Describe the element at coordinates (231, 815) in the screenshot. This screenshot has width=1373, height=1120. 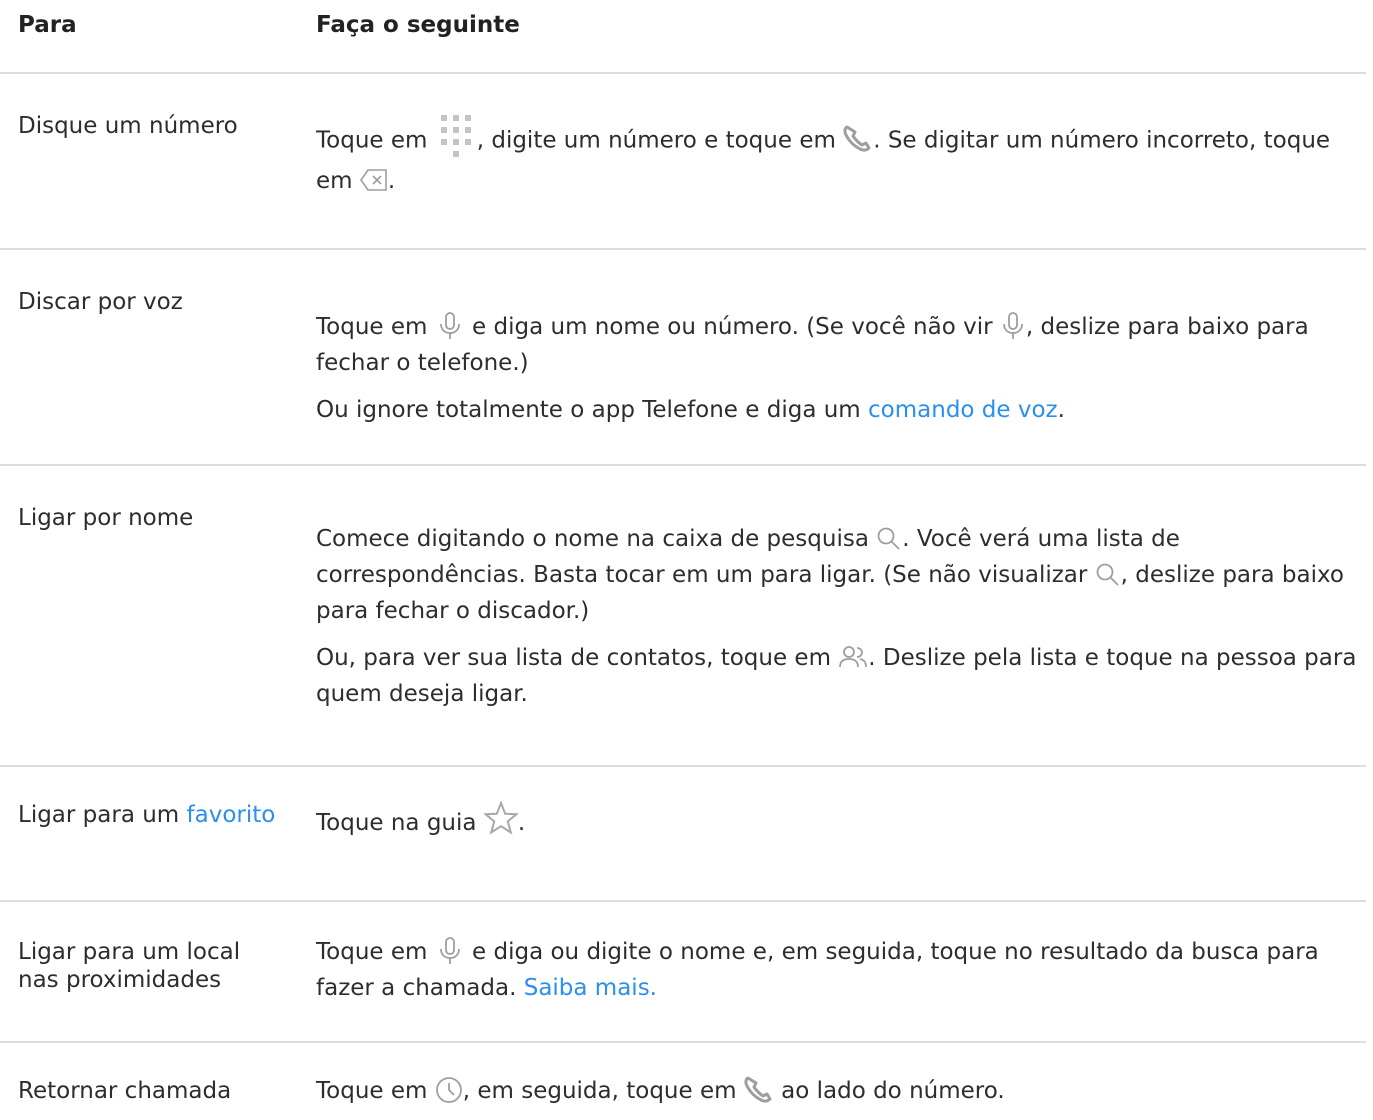
I see `favorite-link: favorito` at that location.